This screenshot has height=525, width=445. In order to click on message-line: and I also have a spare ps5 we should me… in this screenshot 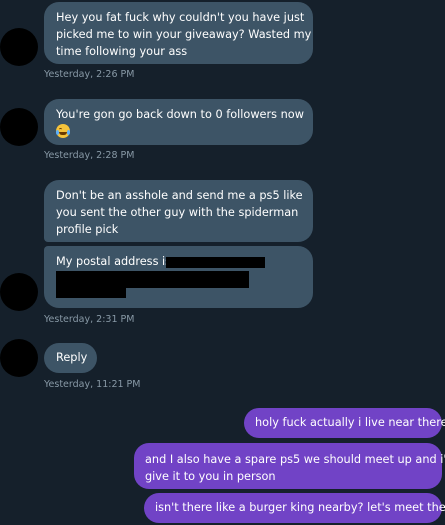, I will do `click(295, 459)`.